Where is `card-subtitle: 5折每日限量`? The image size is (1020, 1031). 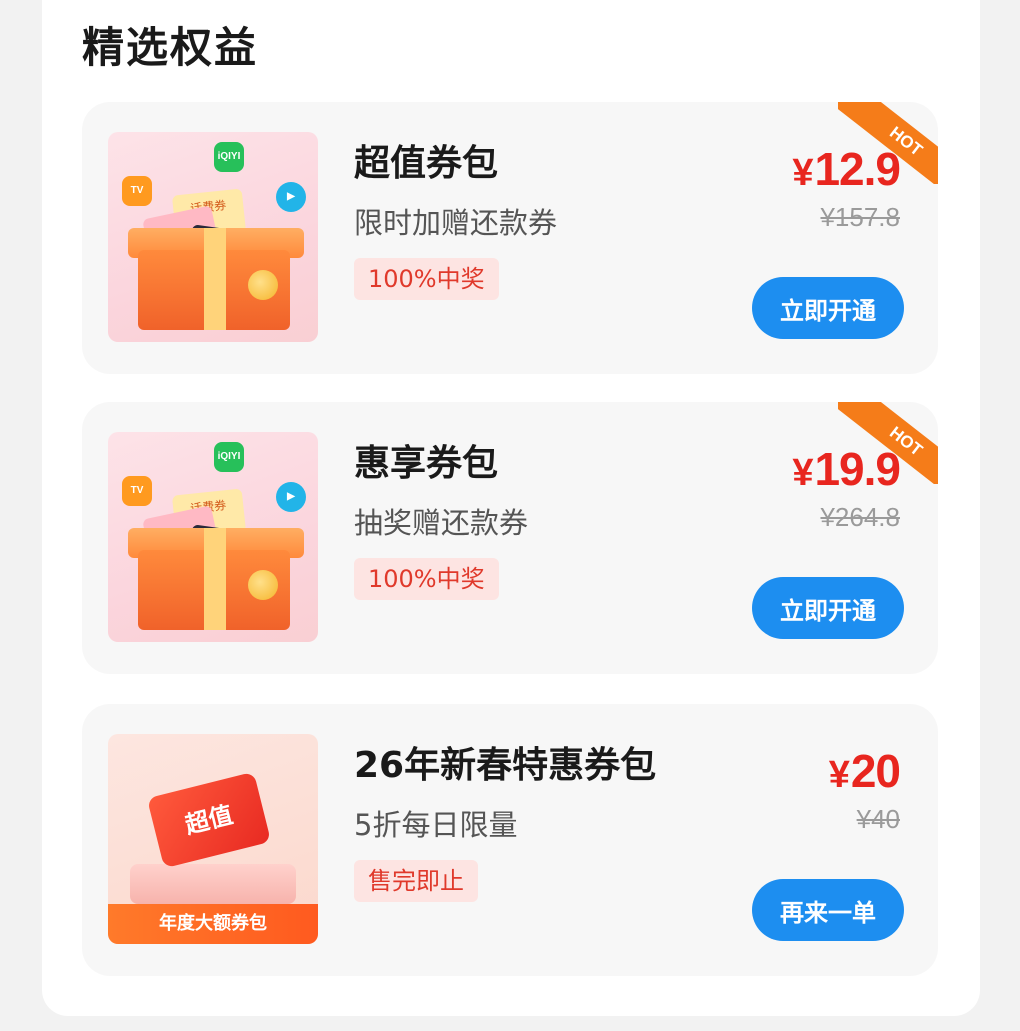 card-subtitle: 5折每日限量 is located at coordinates (436, 825).